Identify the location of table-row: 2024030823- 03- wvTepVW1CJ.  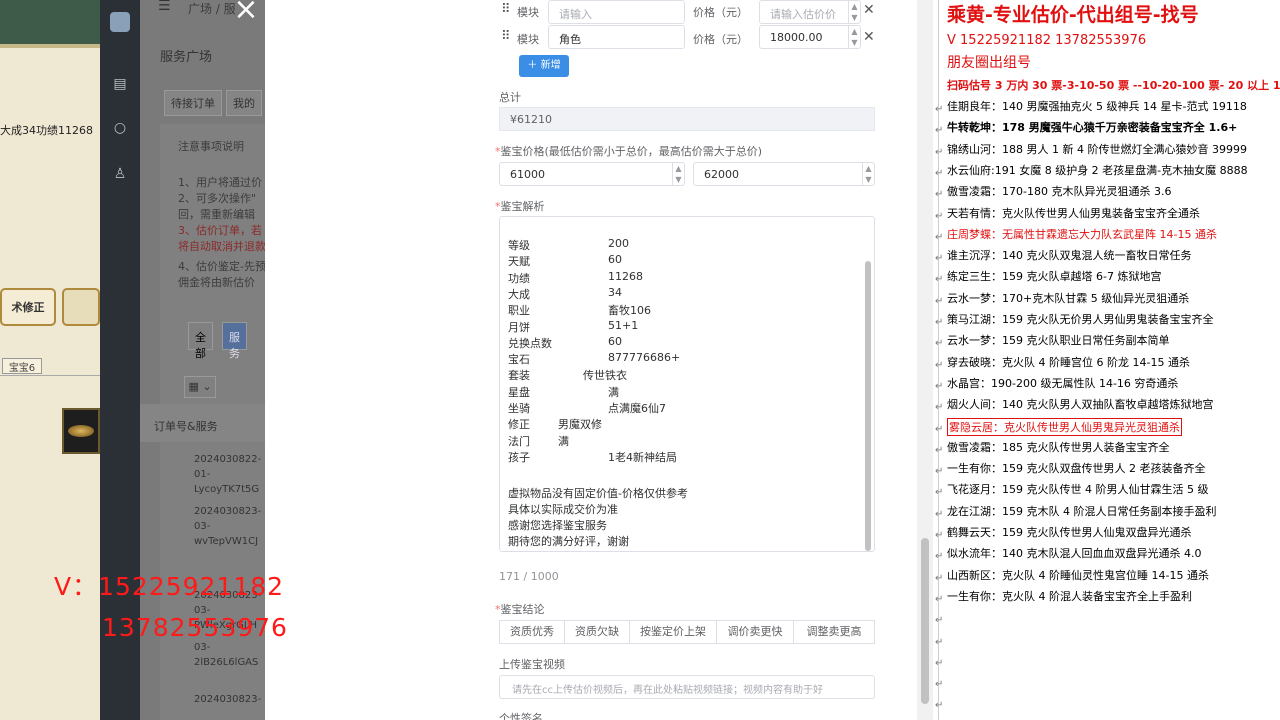
(227, 526).